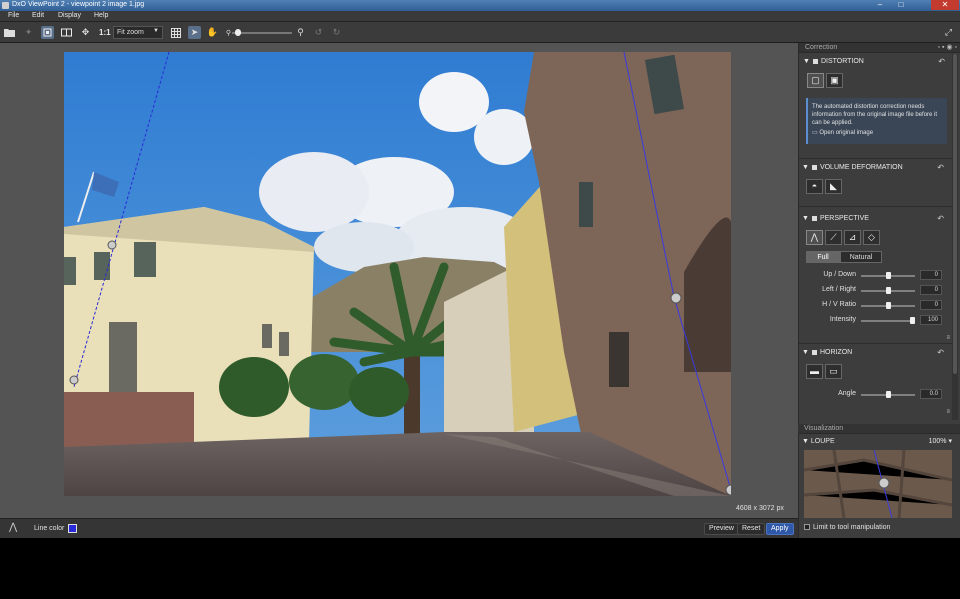 This screenshot has height=599, width=960. What do you see at coordinates (49, 528) in the screenshot?
I see `line-color-label: Line color` at bounding box center [49, 528].